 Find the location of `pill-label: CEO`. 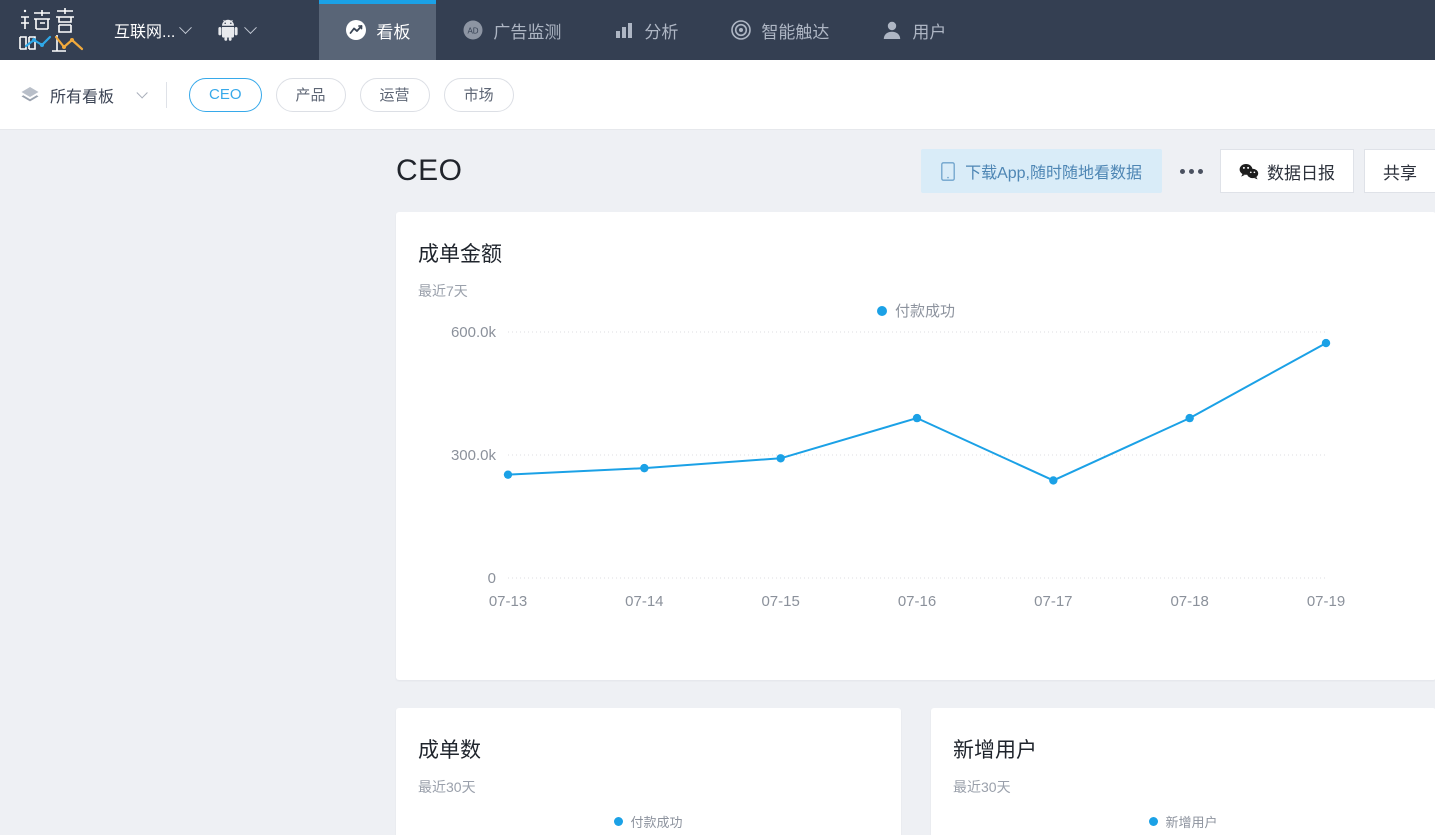

pill-label: CEO is located at coordinates (225, 94).